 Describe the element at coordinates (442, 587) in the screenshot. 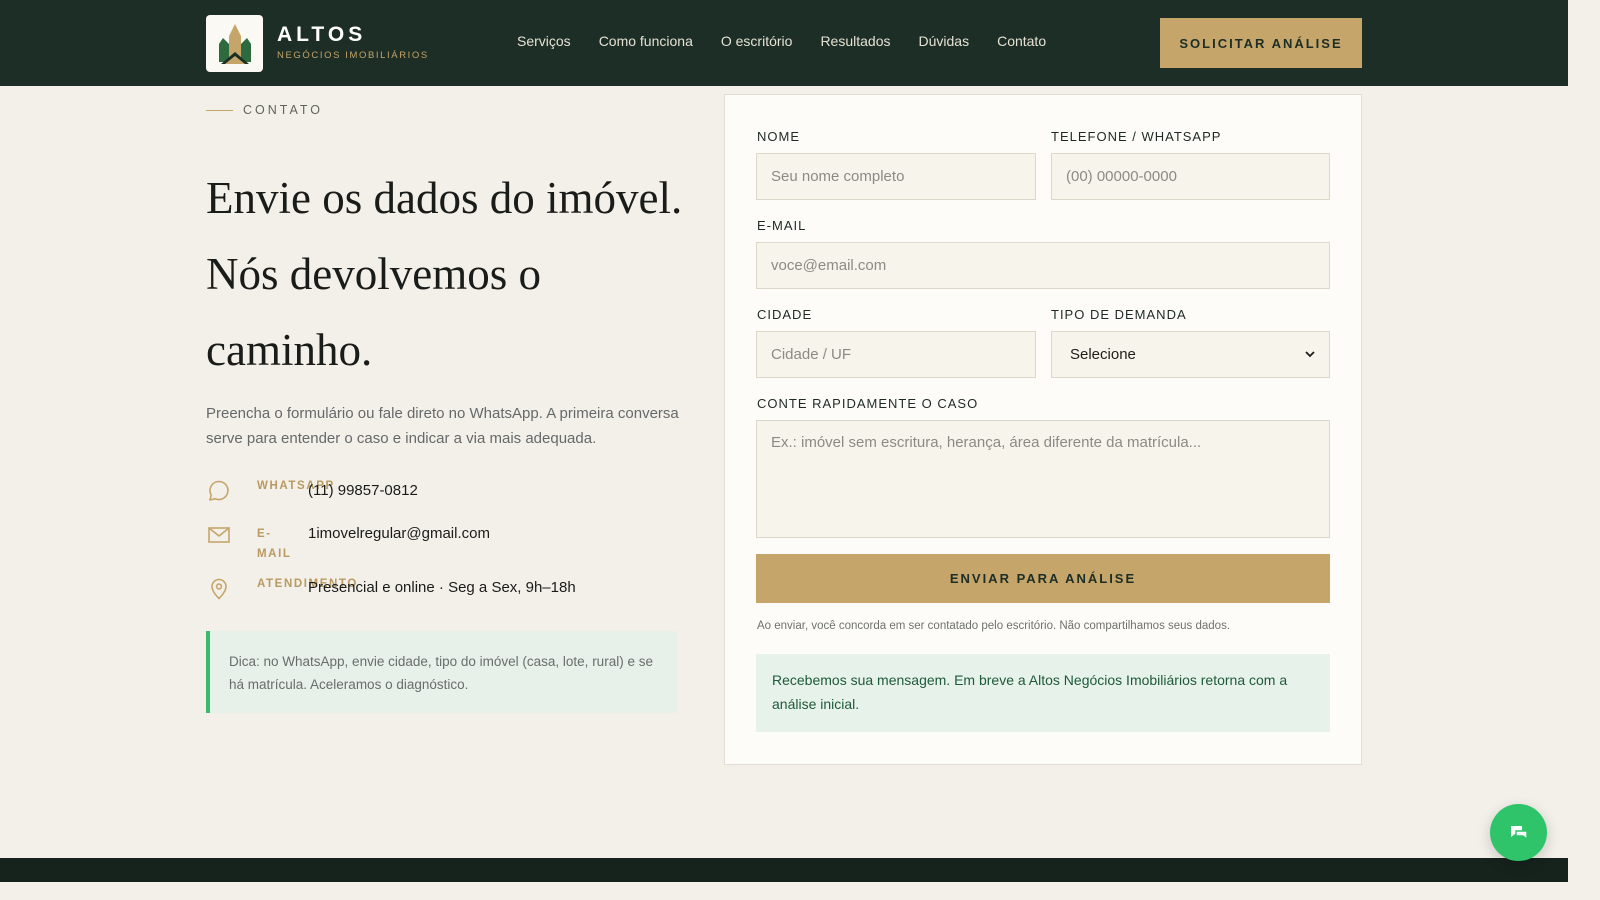

I see `contact-value-hours: Presencial e online · Seg a Sex, 9h–18h` at that location.